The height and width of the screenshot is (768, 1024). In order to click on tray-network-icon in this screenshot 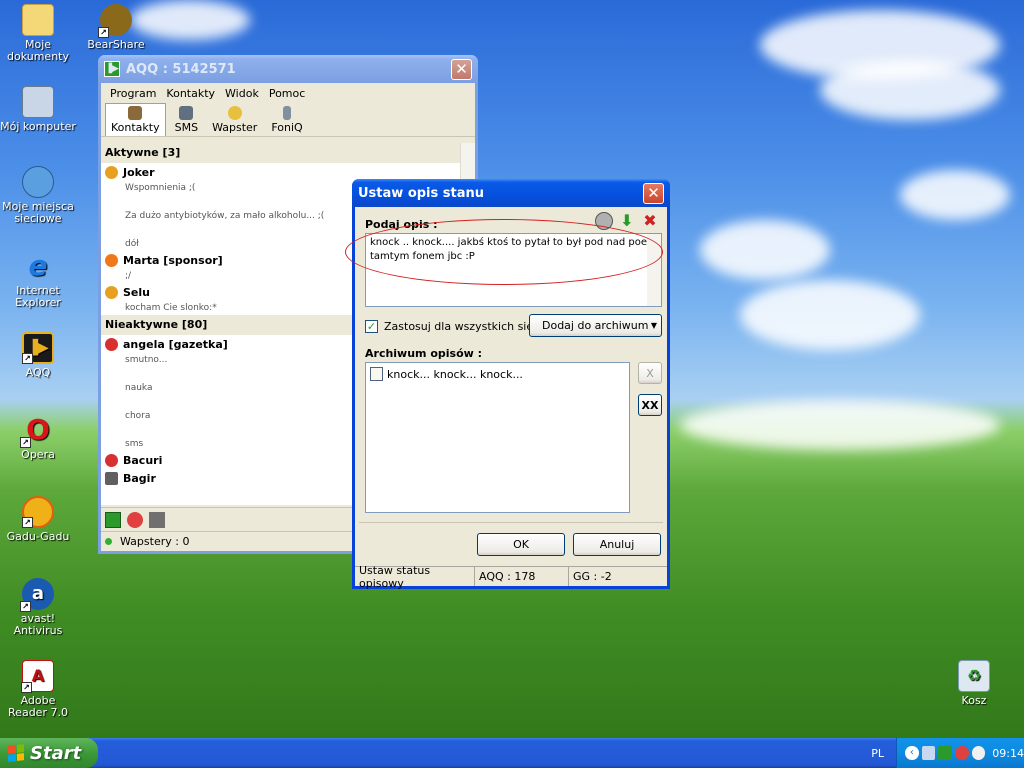, I will do `click(928, 753)`.